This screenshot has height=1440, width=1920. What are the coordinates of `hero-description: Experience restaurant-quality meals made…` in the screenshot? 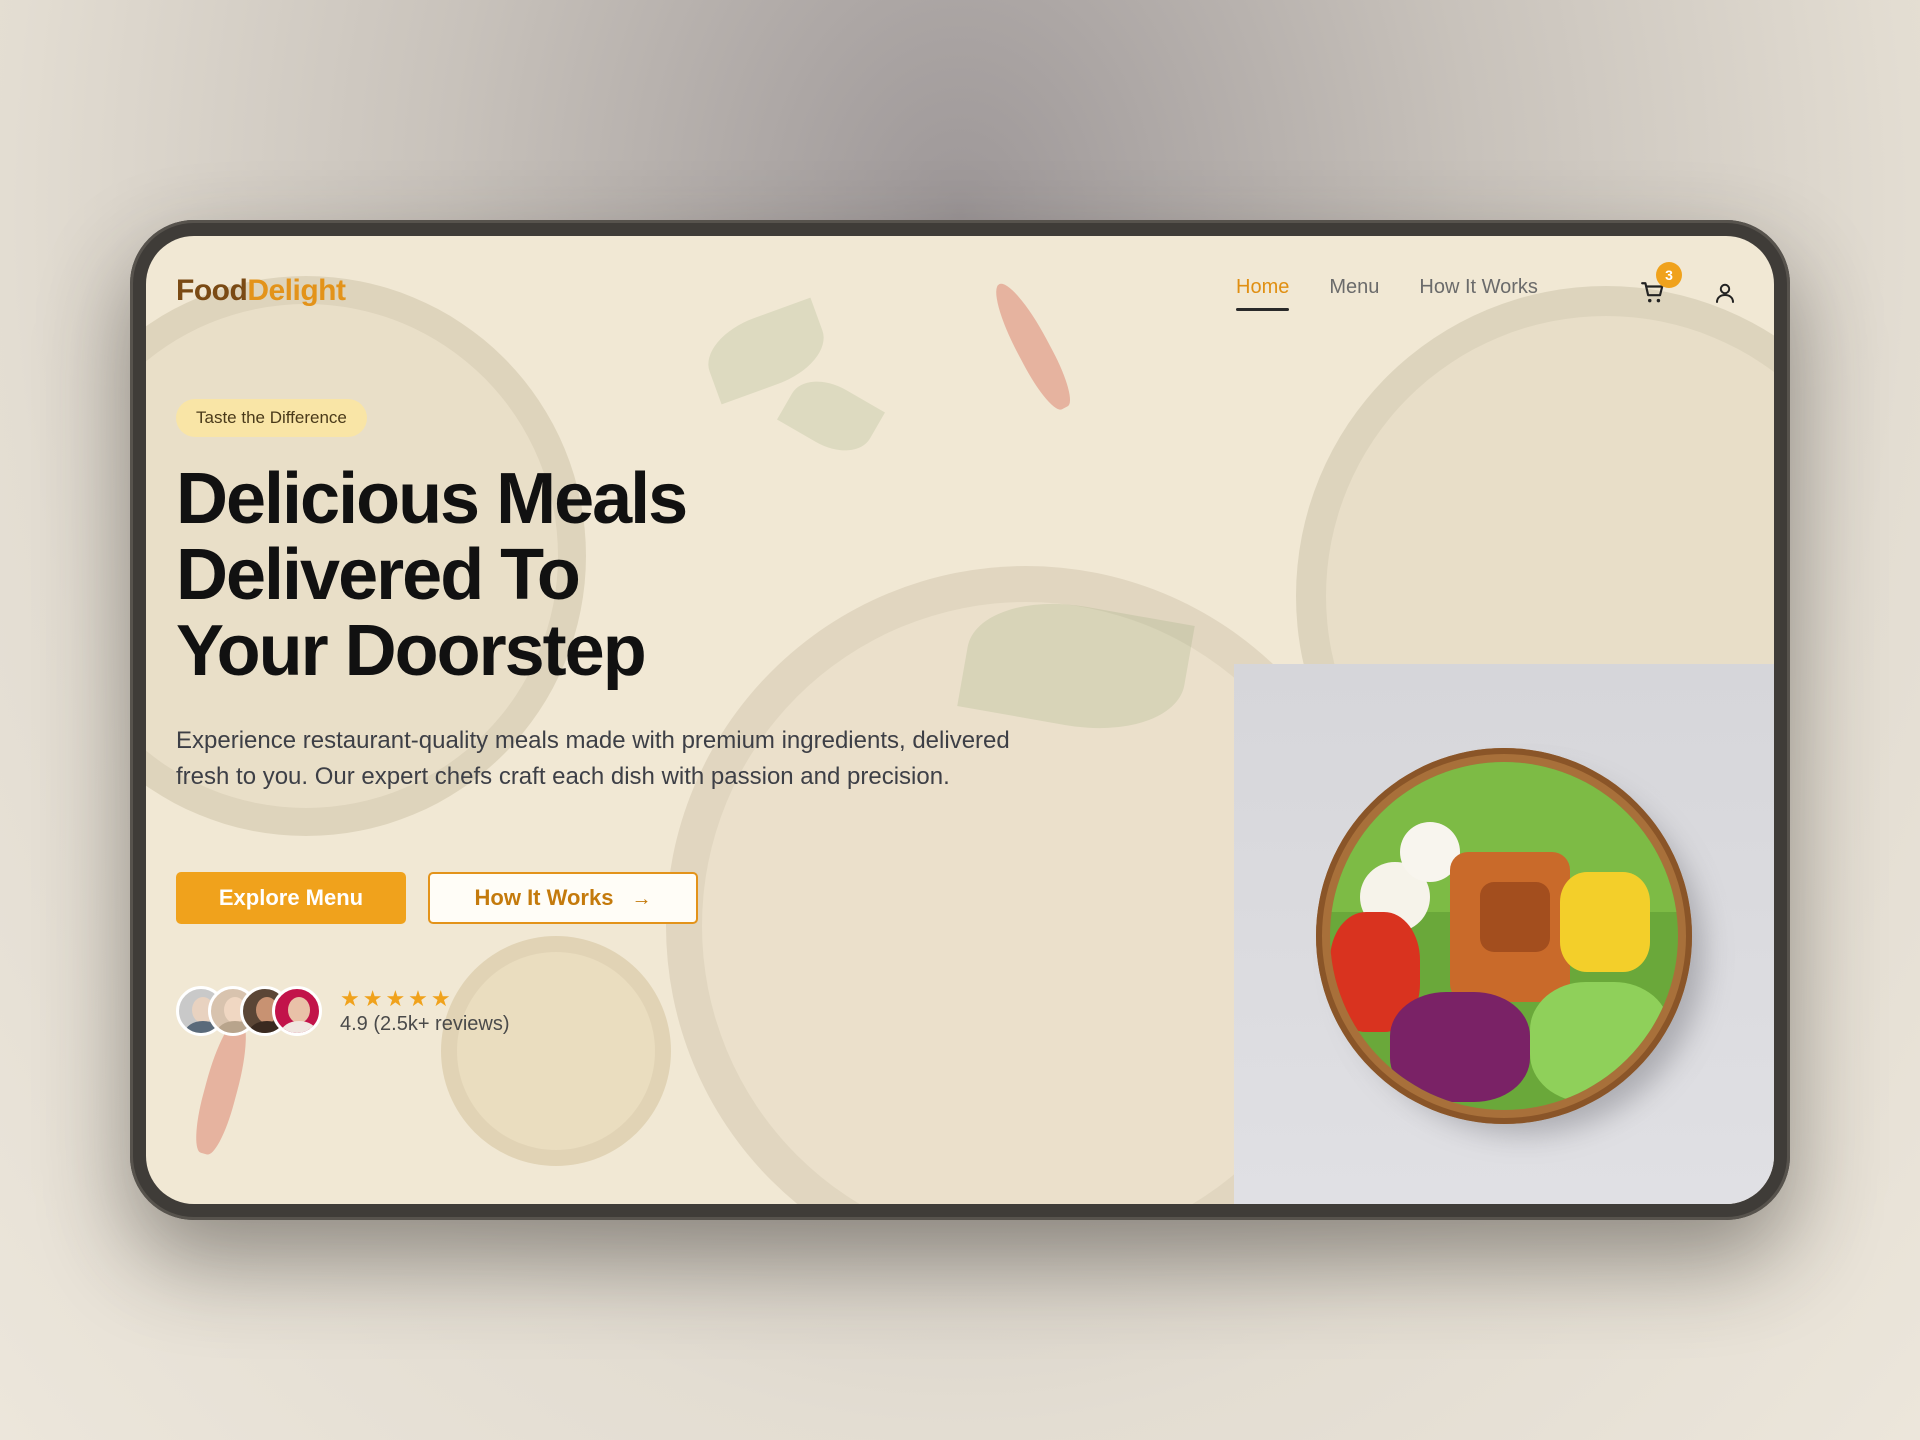 It's located at (593, 758).